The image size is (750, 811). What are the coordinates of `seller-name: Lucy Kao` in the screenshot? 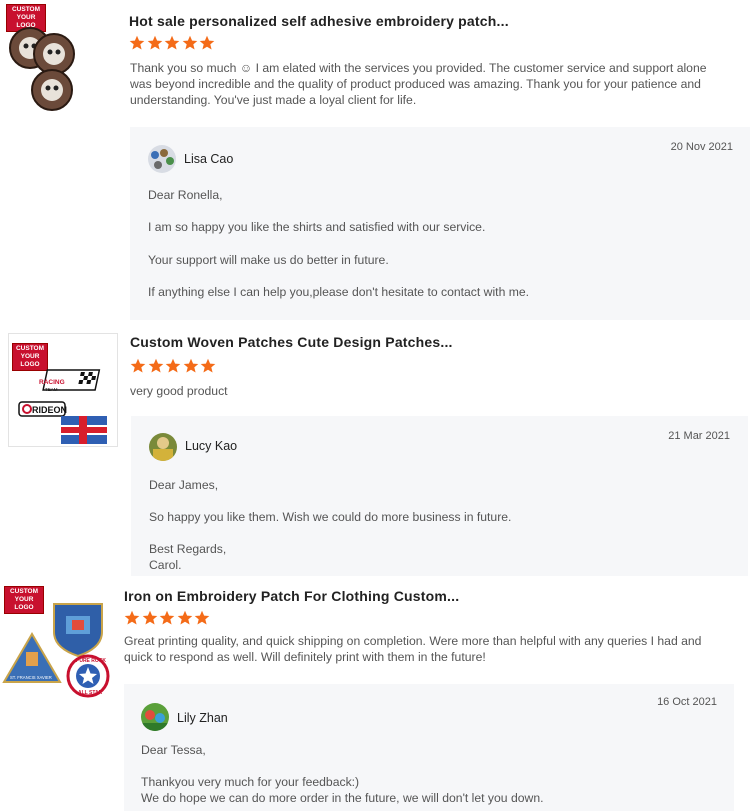 It's located at (211, 446).